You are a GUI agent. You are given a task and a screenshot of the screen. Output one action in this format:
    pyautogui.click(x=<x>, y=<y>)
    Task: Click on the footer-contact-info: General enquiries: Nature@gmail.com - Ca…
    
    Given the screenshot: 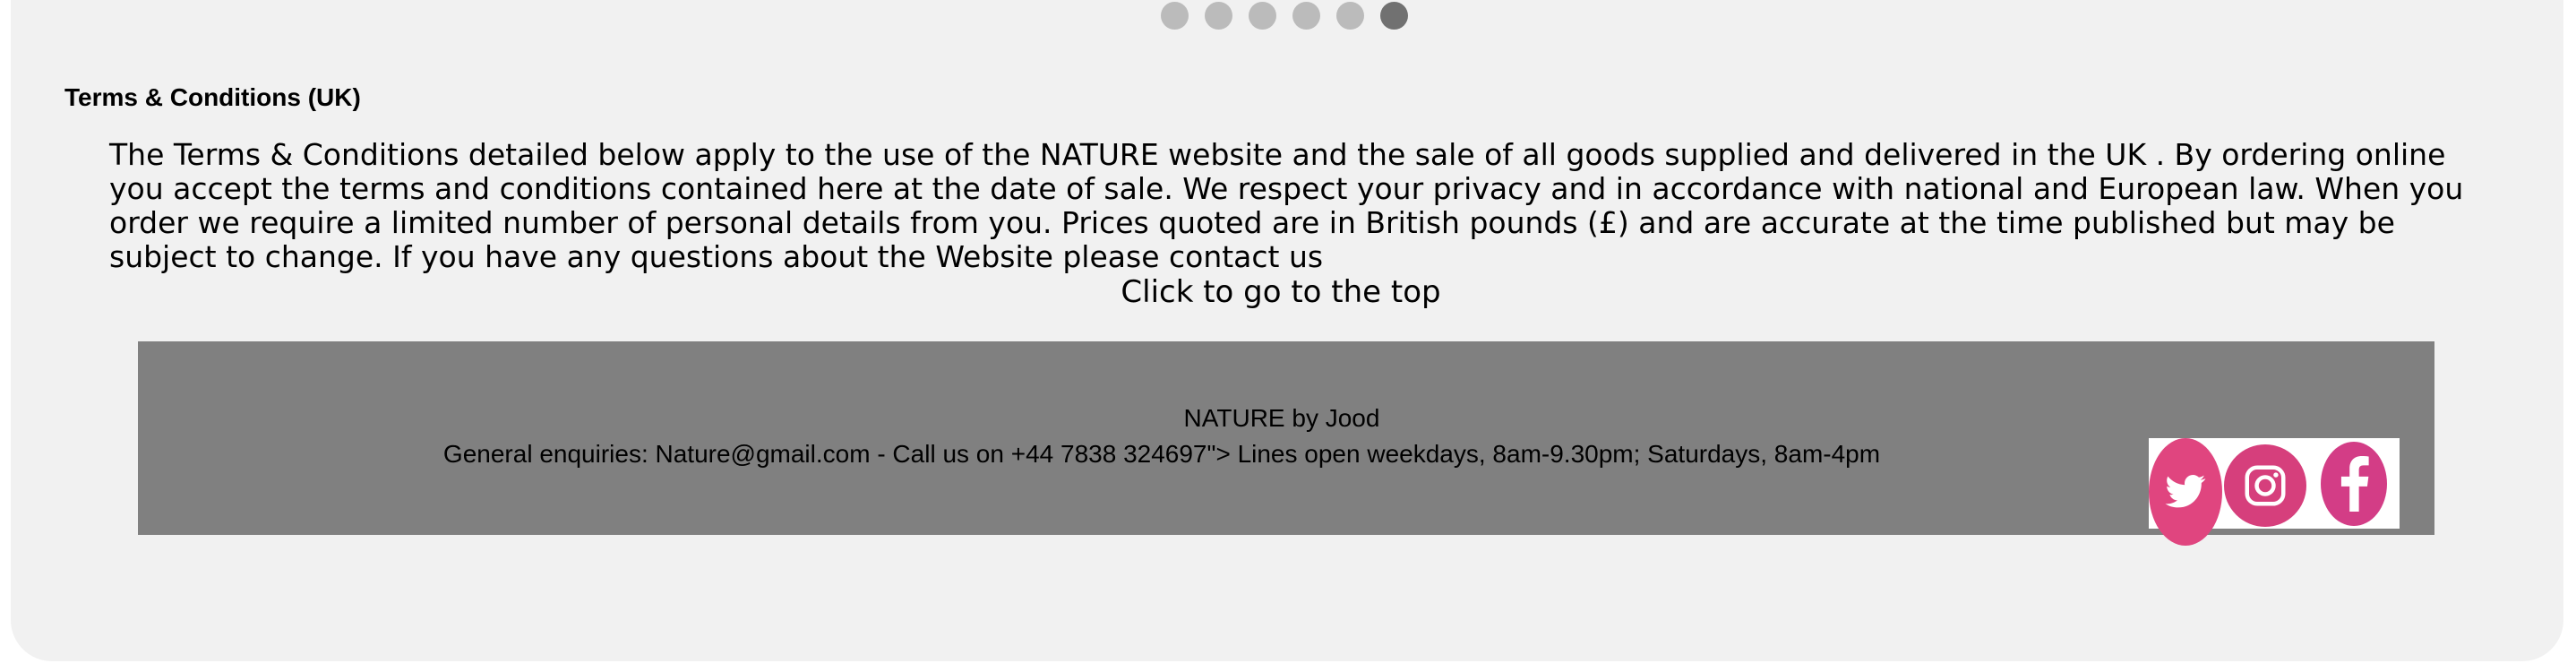 What is the action you would take?
    pyautogui.click(x=1161, y=454)
    